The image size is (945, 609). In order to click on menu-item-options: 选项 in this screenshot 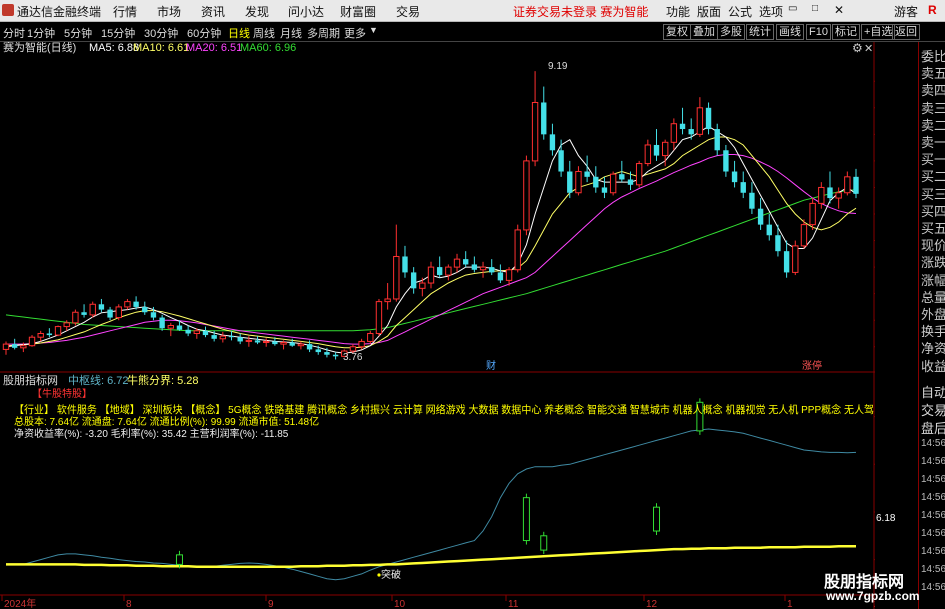, I will do `click(771, 11)`.